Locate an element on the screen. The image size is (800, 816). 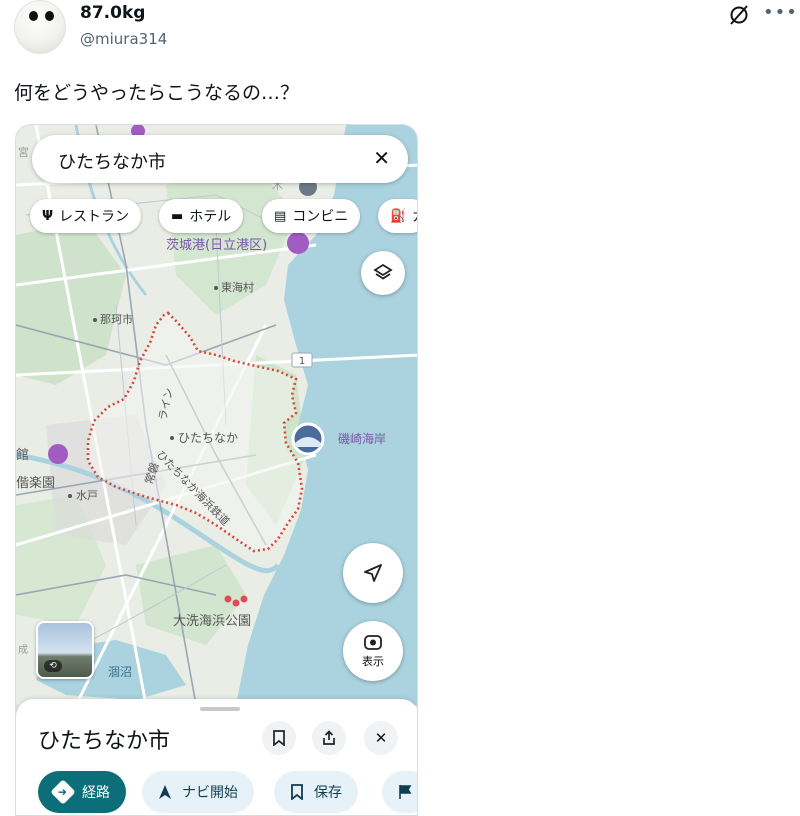
more-icon: ••• is located at coordinates (780, 12).